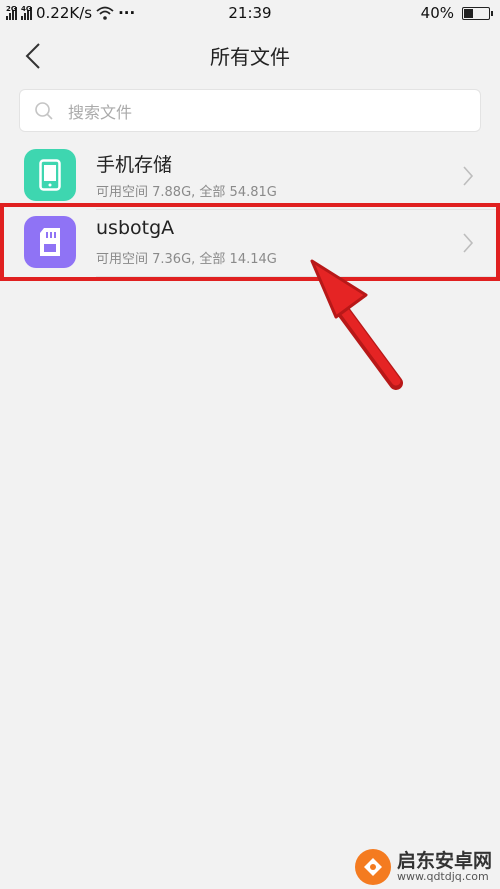  Describe the element at coordinates (437, 13) in the screenshot. I see `battery-percent: 40%` at that location.